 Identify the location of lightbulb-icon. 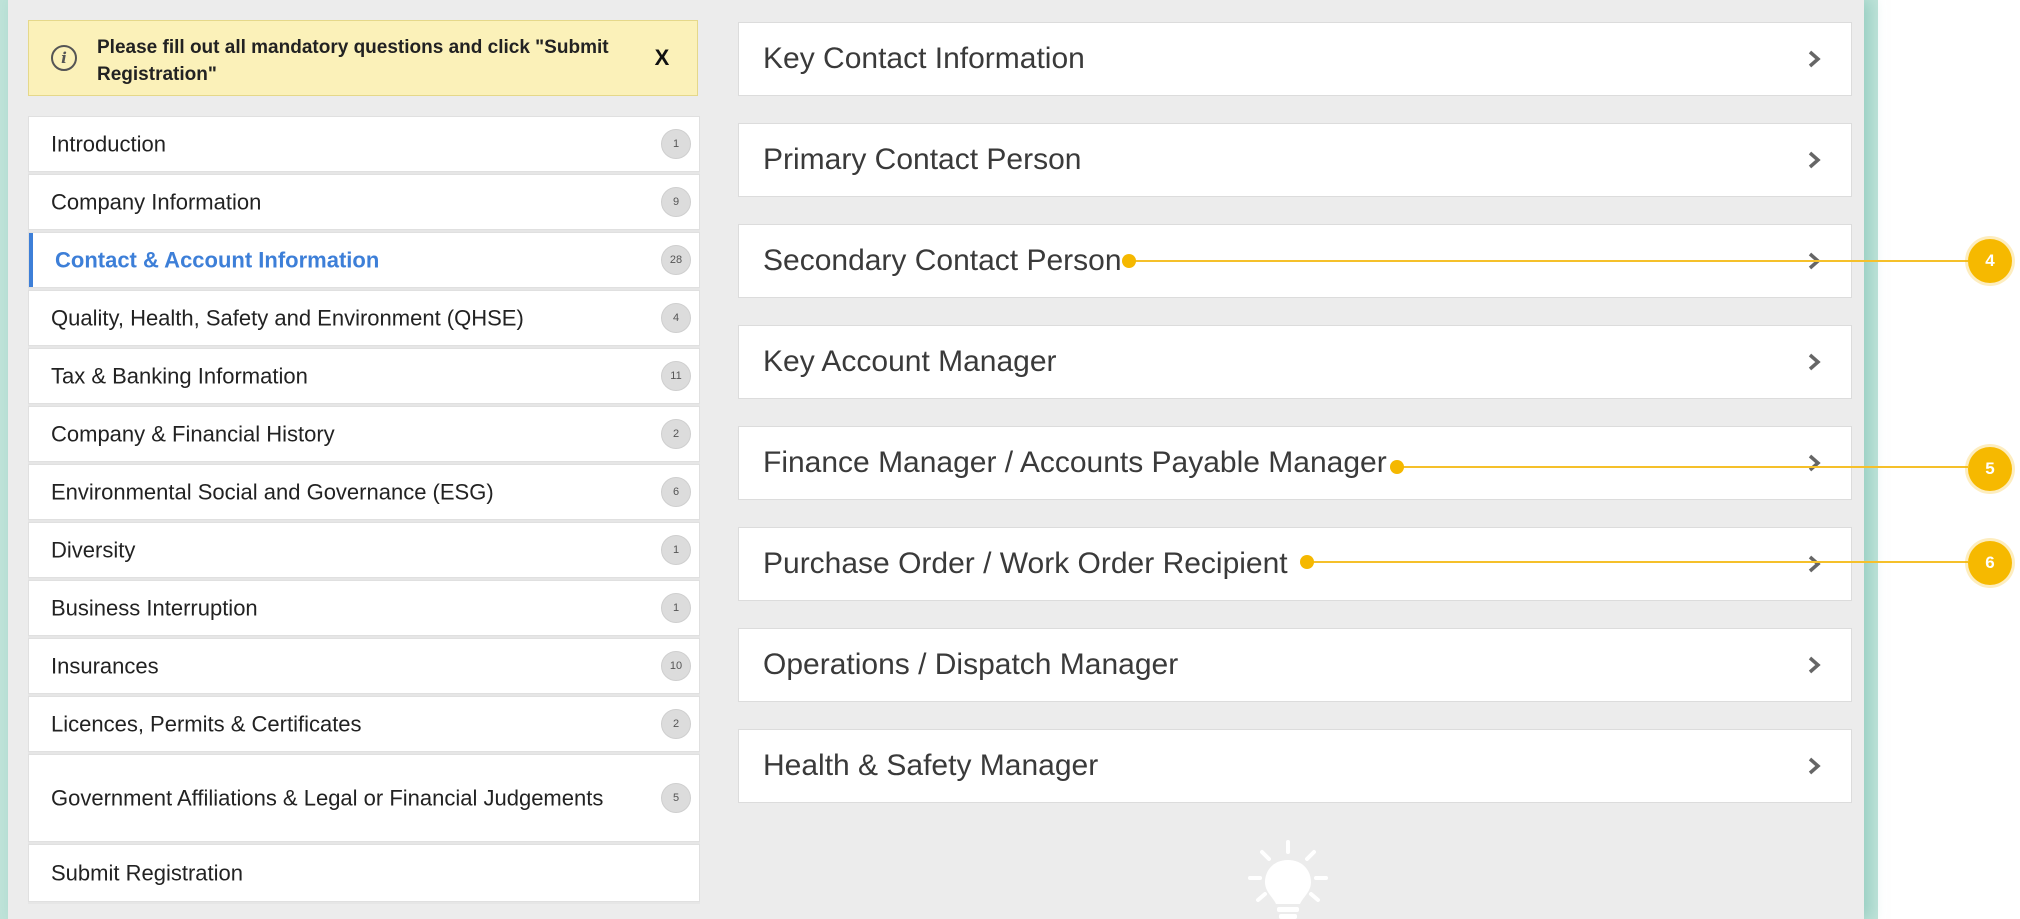
(1288, 879).